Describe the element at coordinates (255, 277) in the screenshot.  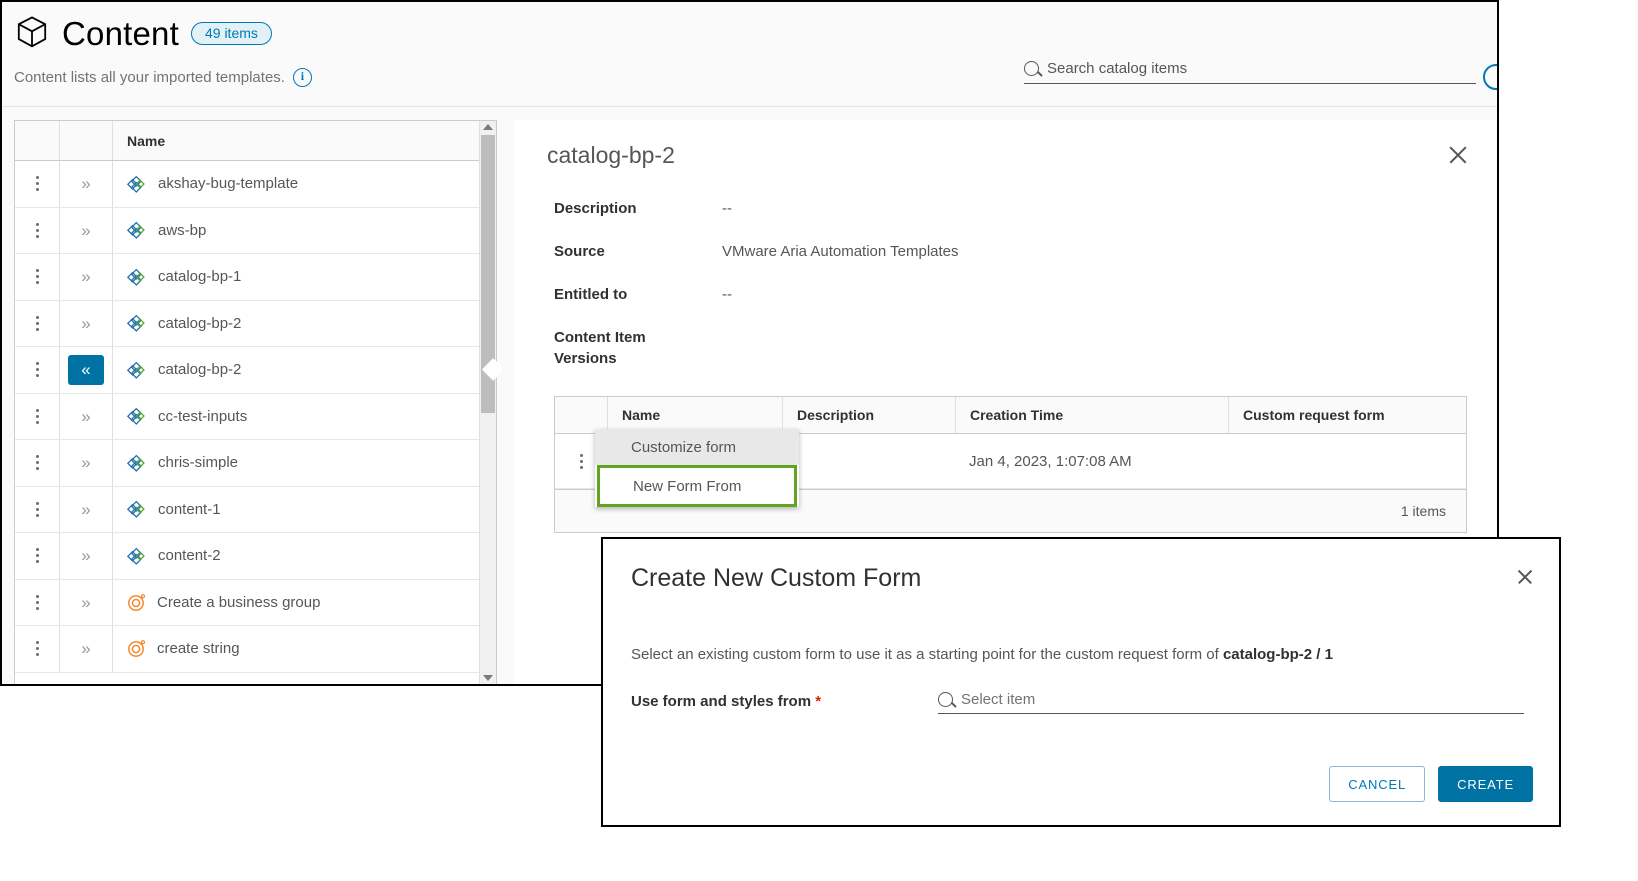
I see `list-item: » catalog-bp-1` at that location.